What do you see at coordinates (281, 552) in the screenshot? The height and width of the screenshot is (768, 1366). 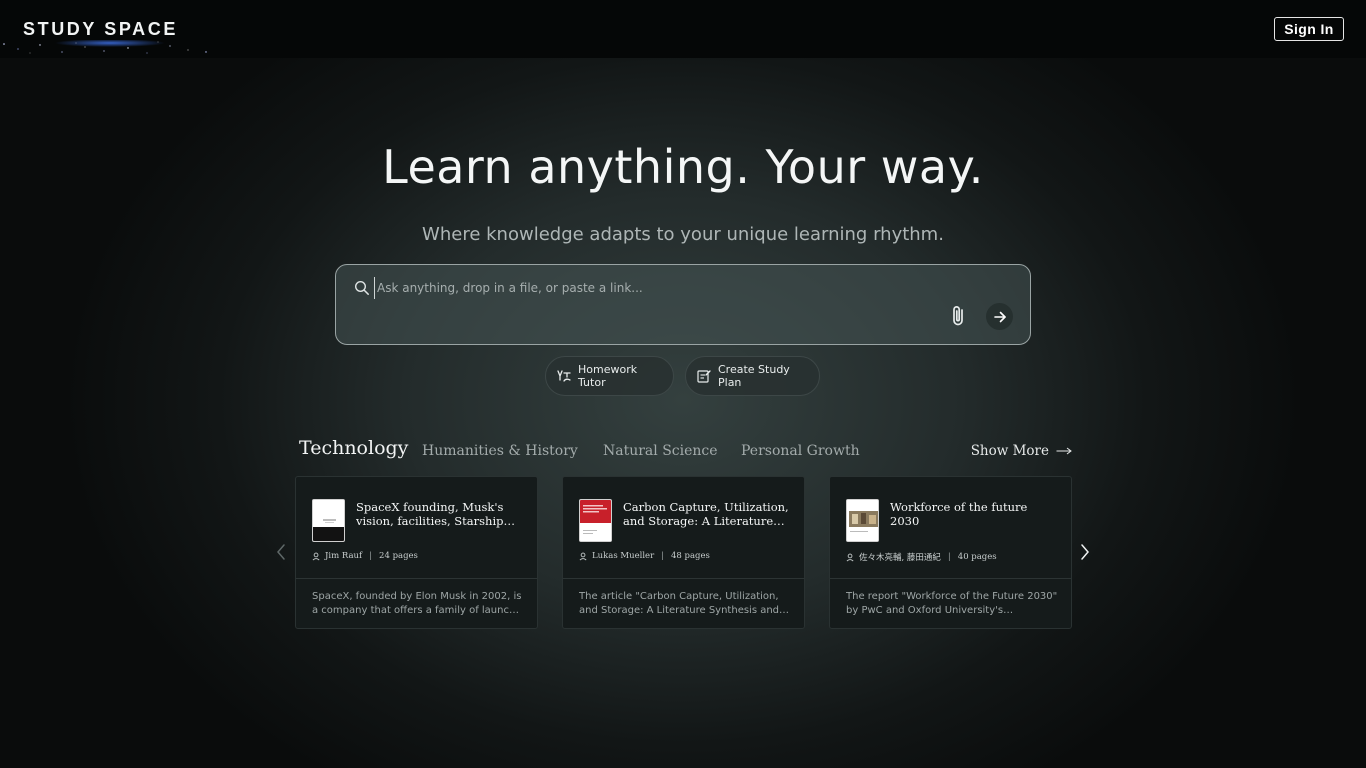 I see `carousel-prev-button` at bounding box center [281, 552].